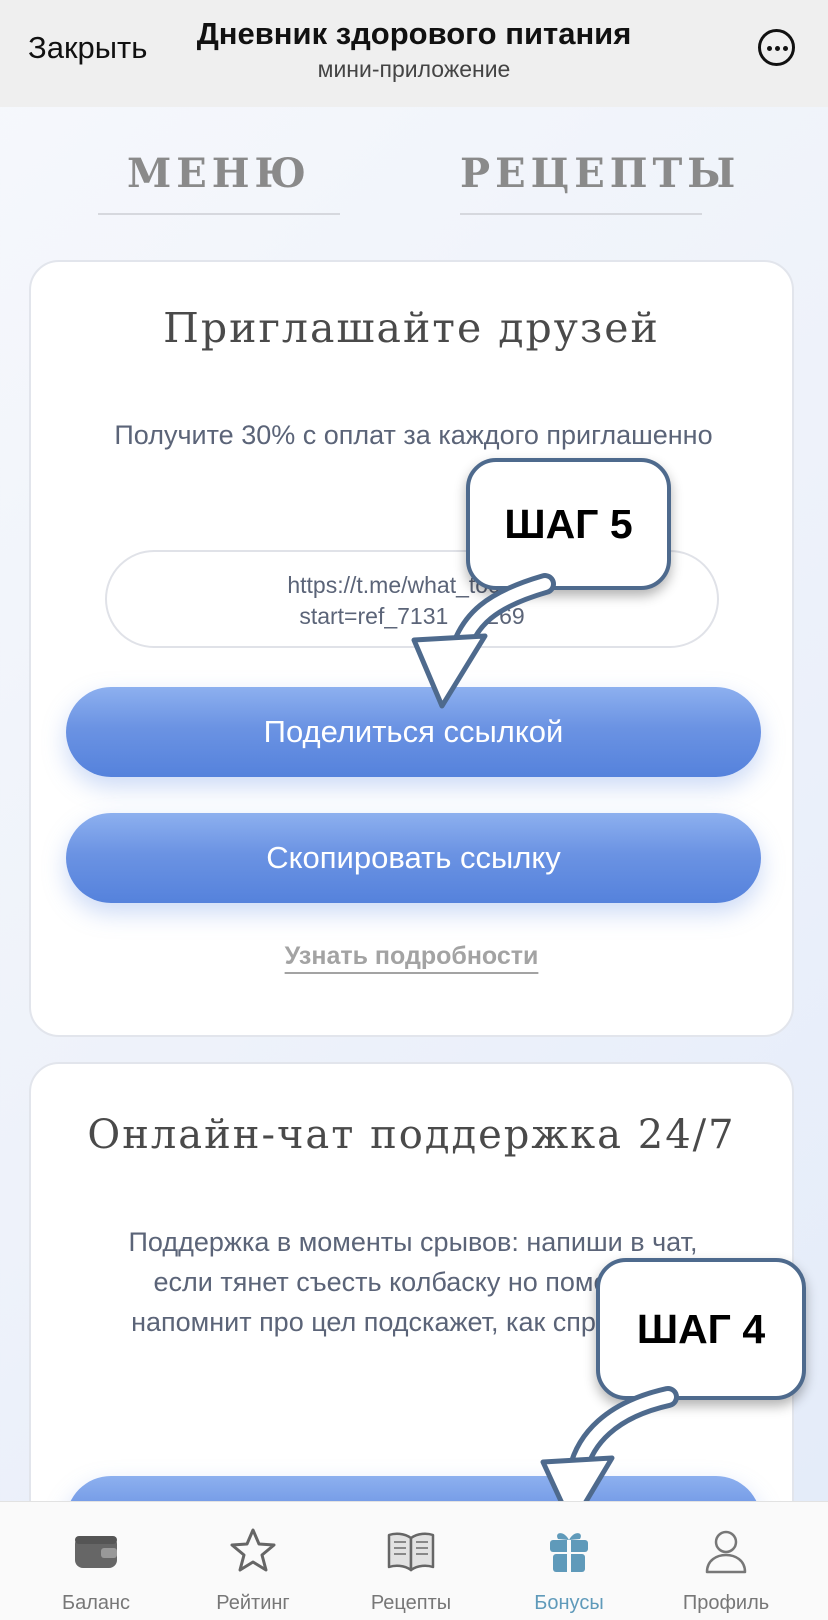  Describe the element at coordinates (411, 1135) in the screenshot. I see `support-card-title: Онлайн-чат поддержка 24/7` at that location.